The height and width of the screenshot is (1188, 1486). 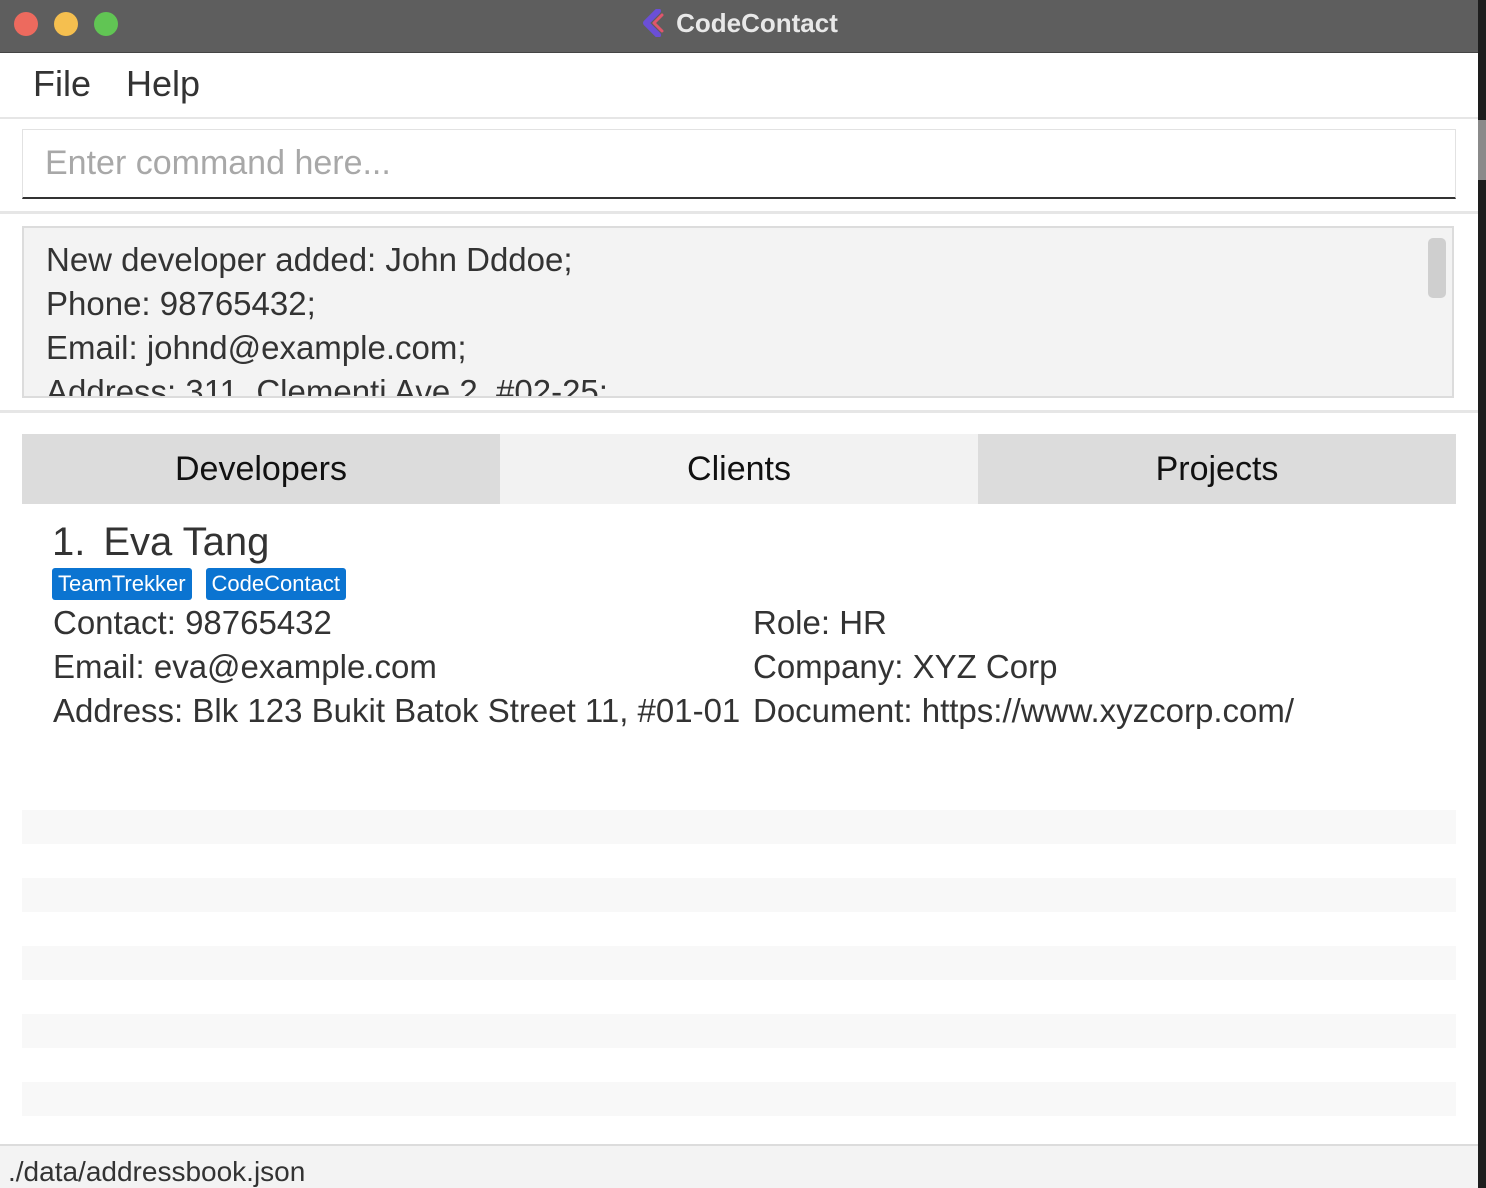 I want to click on client-tags: TeamTrekker CodeContact, so click(x=206, y=584).